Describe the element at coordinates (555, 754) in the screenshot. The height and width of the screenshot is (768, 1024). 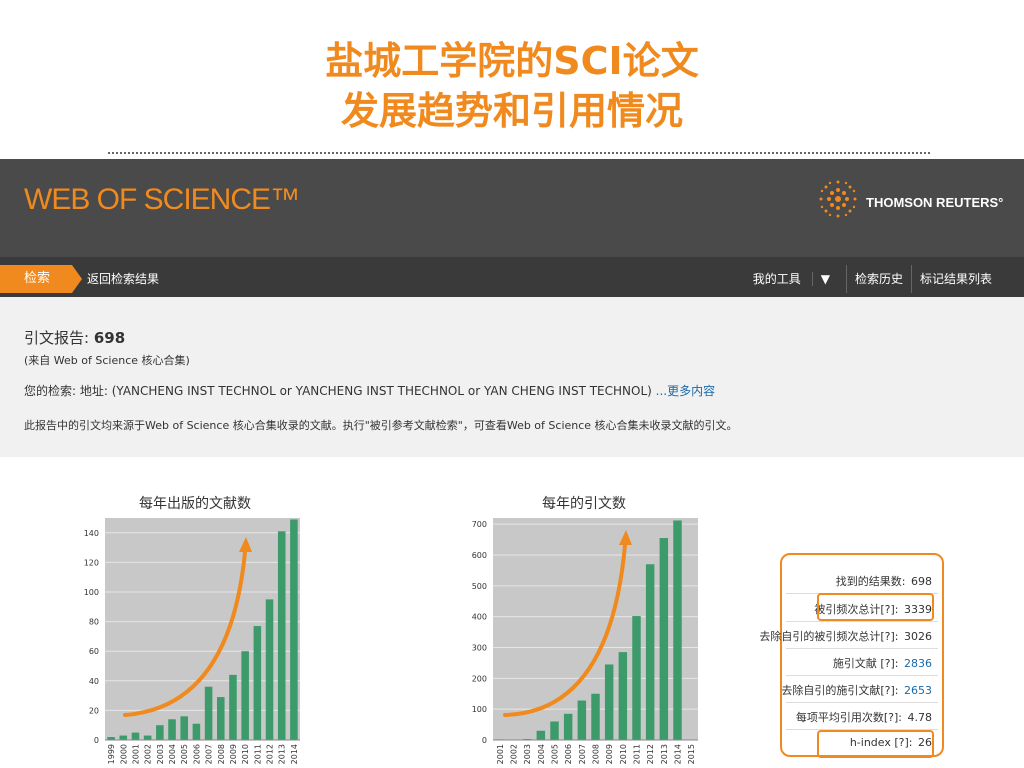
I see `chart2-x-tick-label: 2005` at that location.